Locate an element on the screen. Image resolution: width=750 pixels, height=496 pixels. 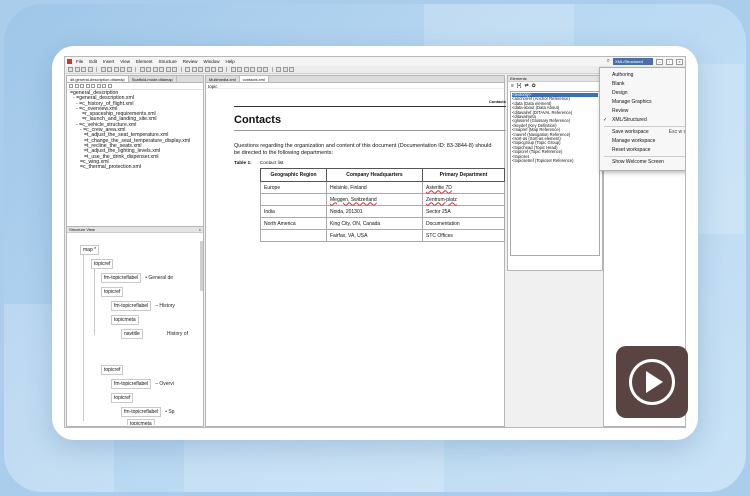
cross-ref-icon is located at coordinates (207, 69).